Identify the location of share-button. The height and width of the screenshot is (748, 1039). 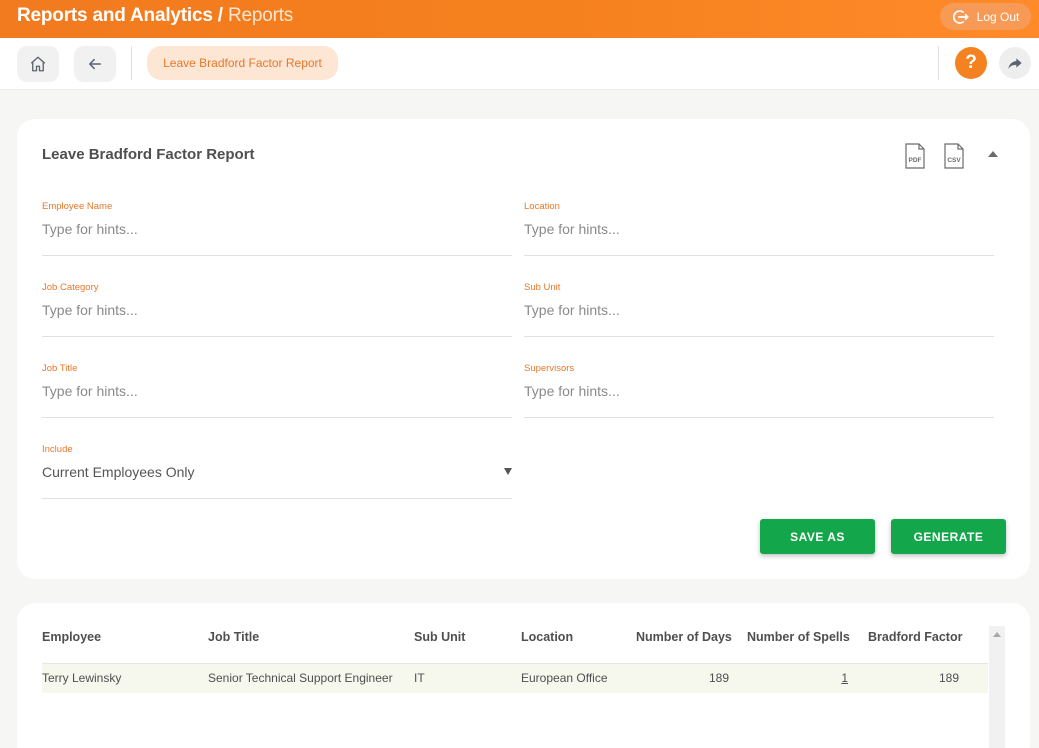
(1015, 63).